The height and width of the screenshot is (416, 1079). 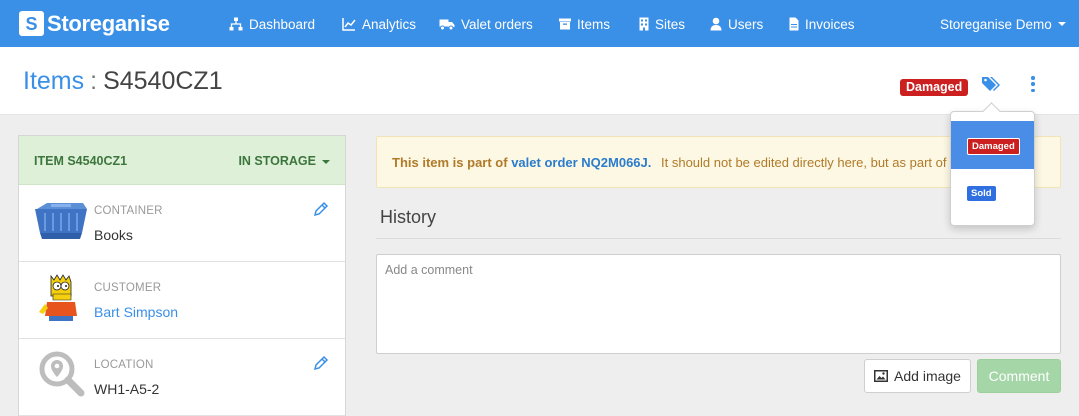 What do you see at coordinates (718, 238) in the screenshot?
I see `history-divider` at bounding box center [718, 238].